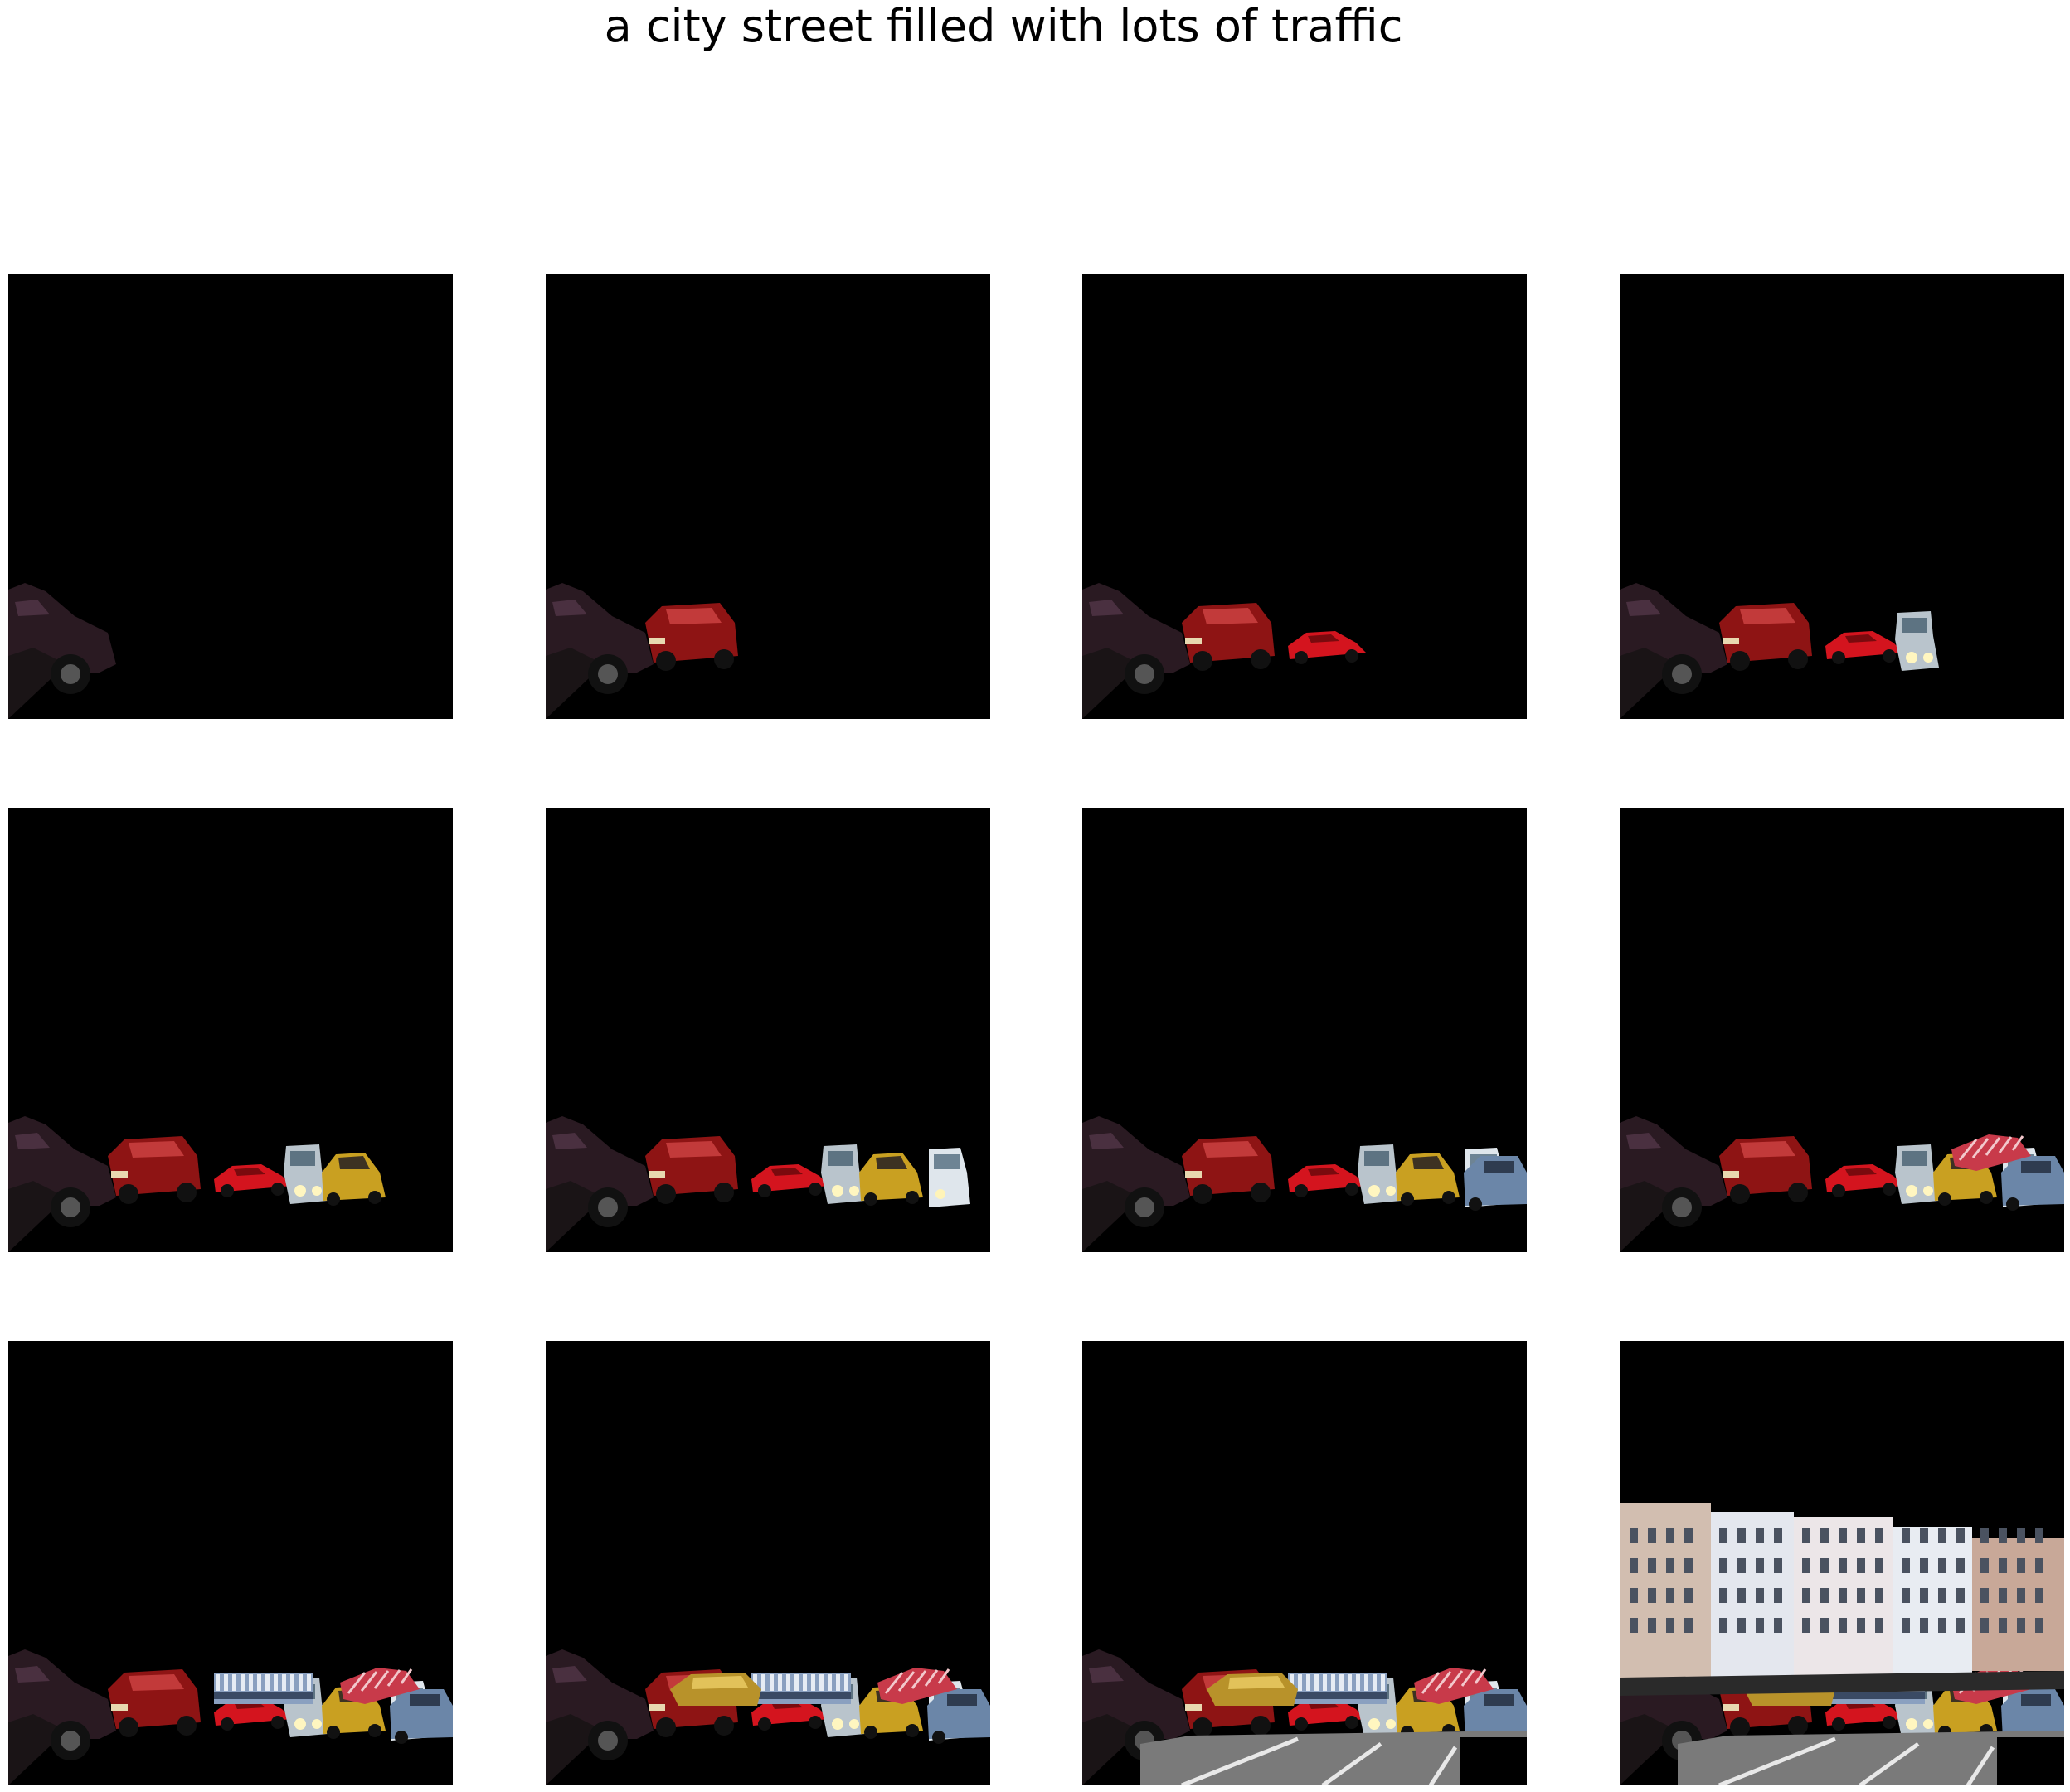 The image size is (2070, 1792). I want to click on layer-buildings, so click(1842, 1599).